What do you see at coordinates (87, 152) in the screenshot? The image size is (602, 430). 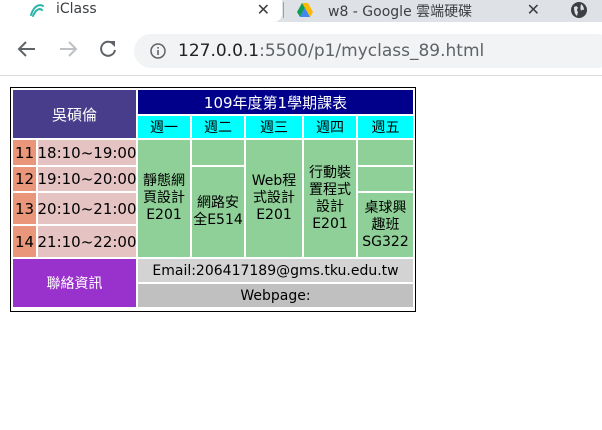 I see `period-time: 18:10~19:00` at bounding box center [87, 152].